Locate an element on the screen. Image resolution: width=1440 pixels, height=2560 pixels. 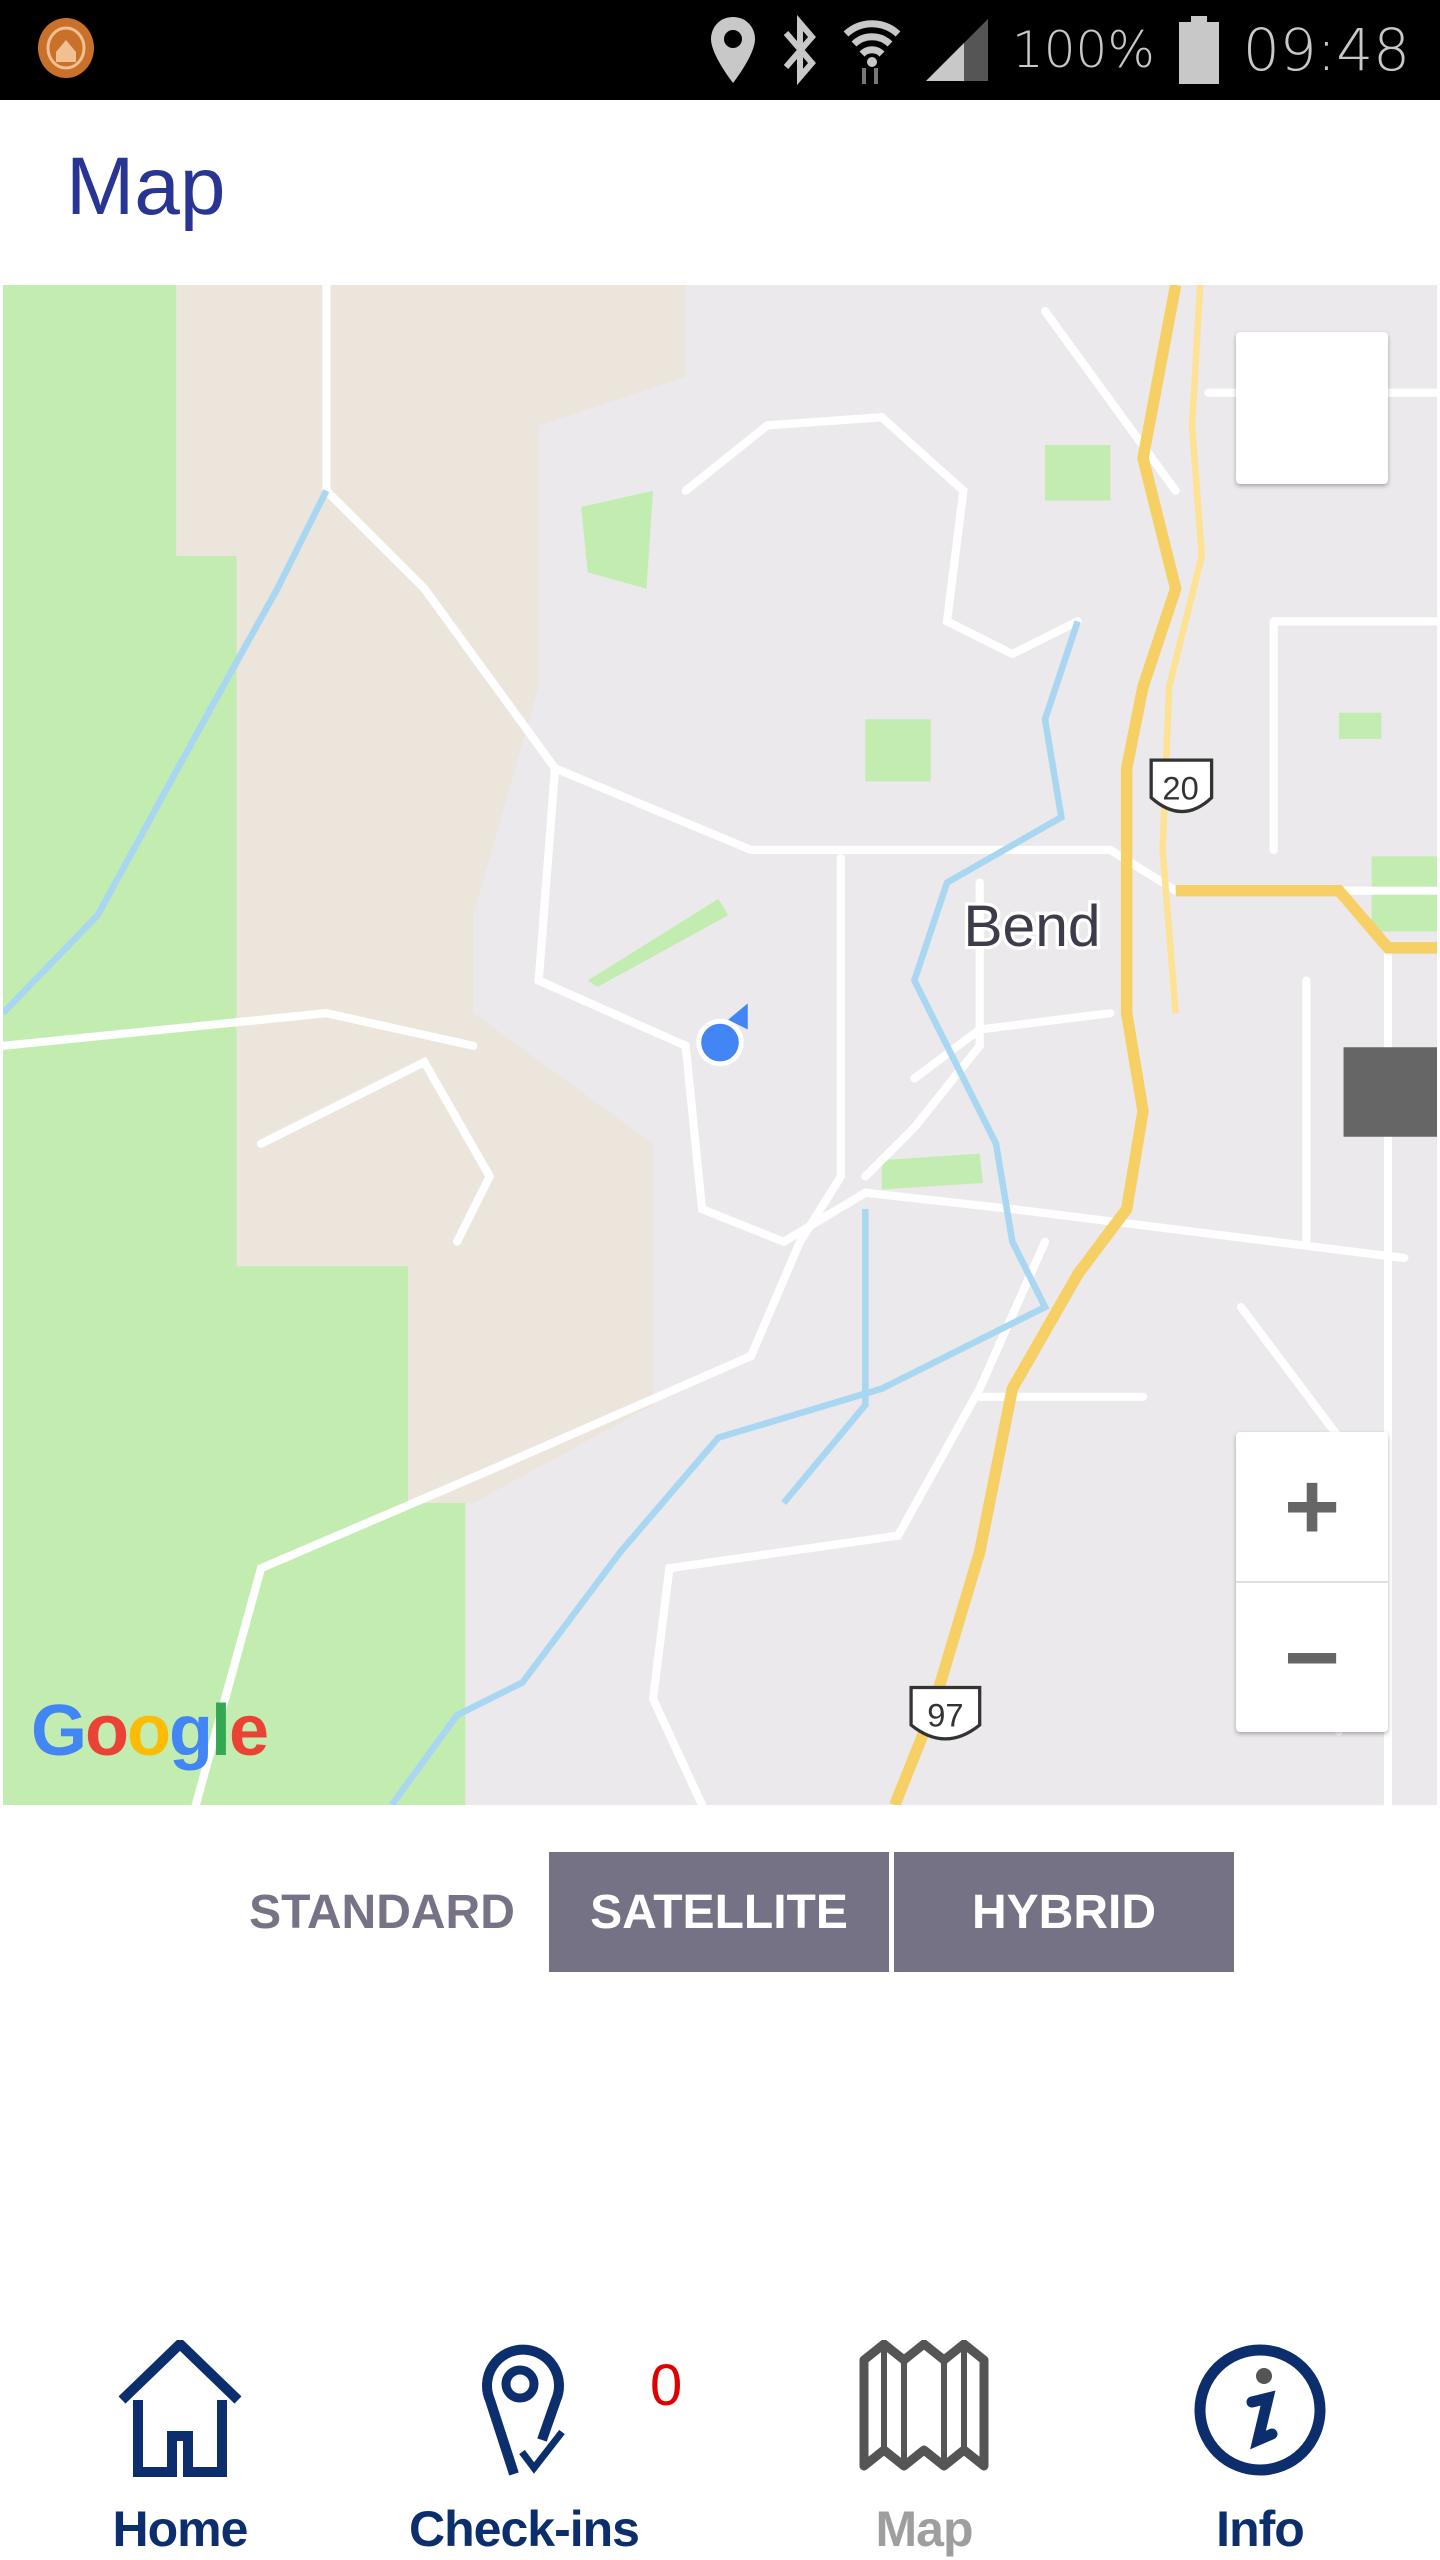
route-shield-97: 97 is located at coordinates (945, 1713).